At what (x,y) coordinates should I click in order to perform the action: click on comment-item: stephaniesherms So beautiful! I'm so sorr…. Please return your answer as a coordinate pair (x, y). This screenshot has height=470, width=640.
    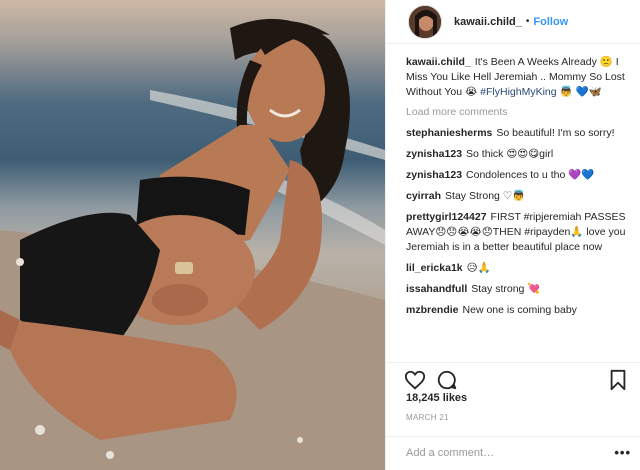
    Looking at the image, I should click on (516, 133).